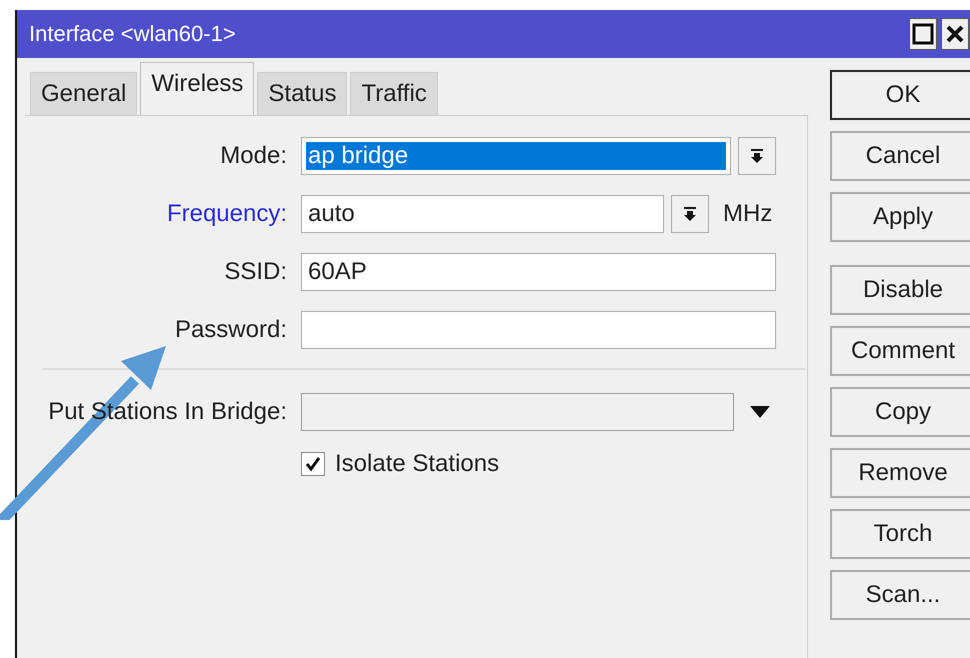 The width and height of the screenshot is (970, 658). What do you see at coordinates (417, 464) in the screenshot?
I see `checkbox-label: Isolate Stations` at bounding box center [417, 464].